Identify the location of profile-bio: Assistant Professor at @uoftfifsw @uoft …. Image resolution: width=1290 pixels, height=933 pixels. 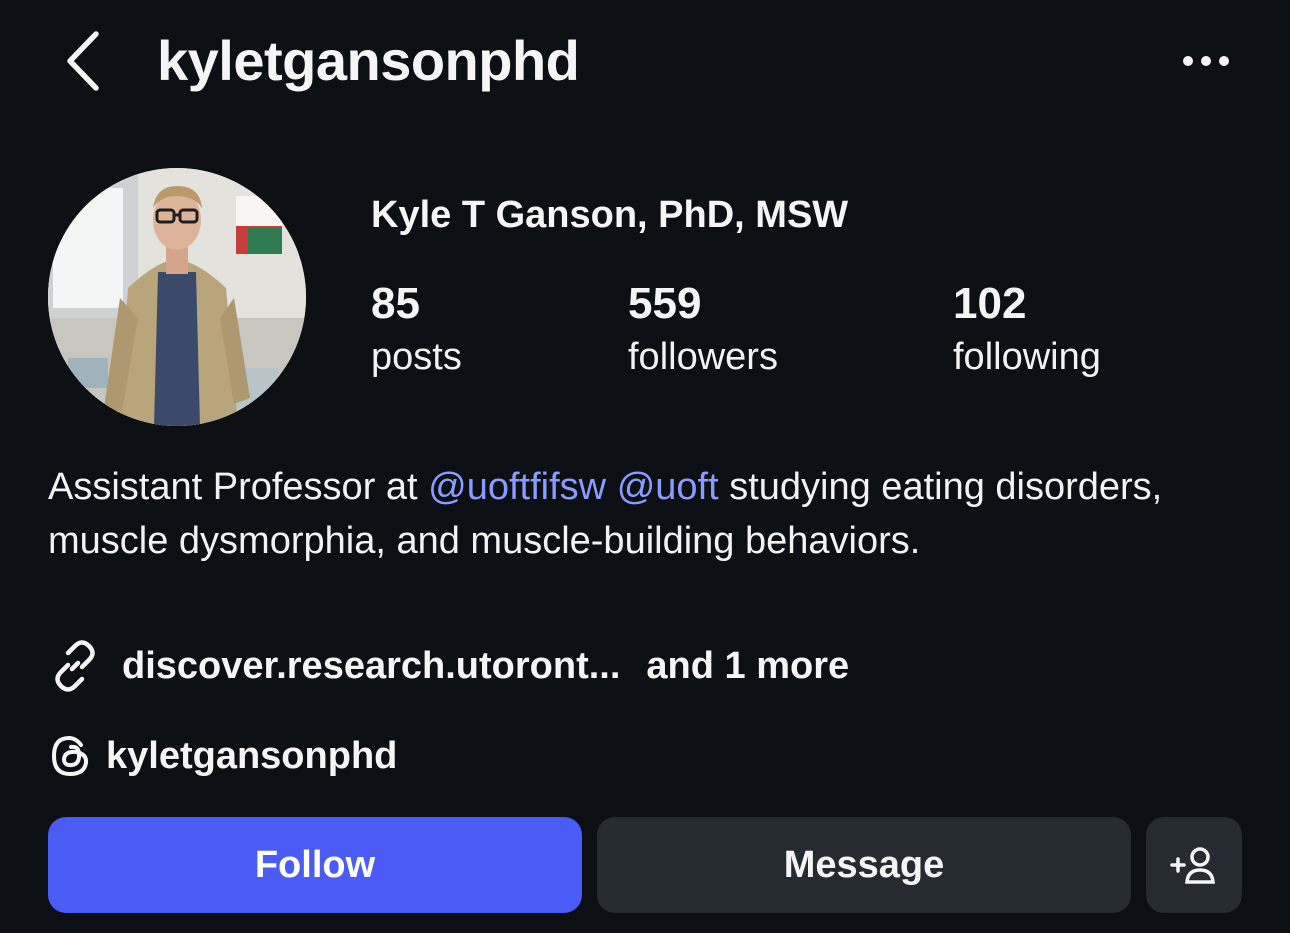
(623, 514).